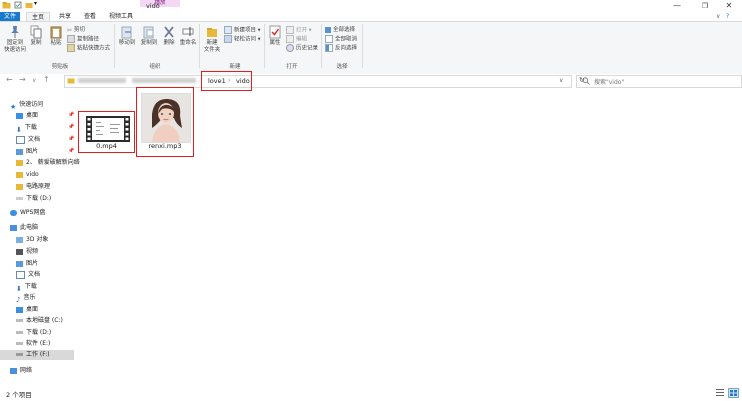 Image resolution: width=742 pixels, height=401 pixels. I want to click on scissors-icon: ✂, so click(70, 30).